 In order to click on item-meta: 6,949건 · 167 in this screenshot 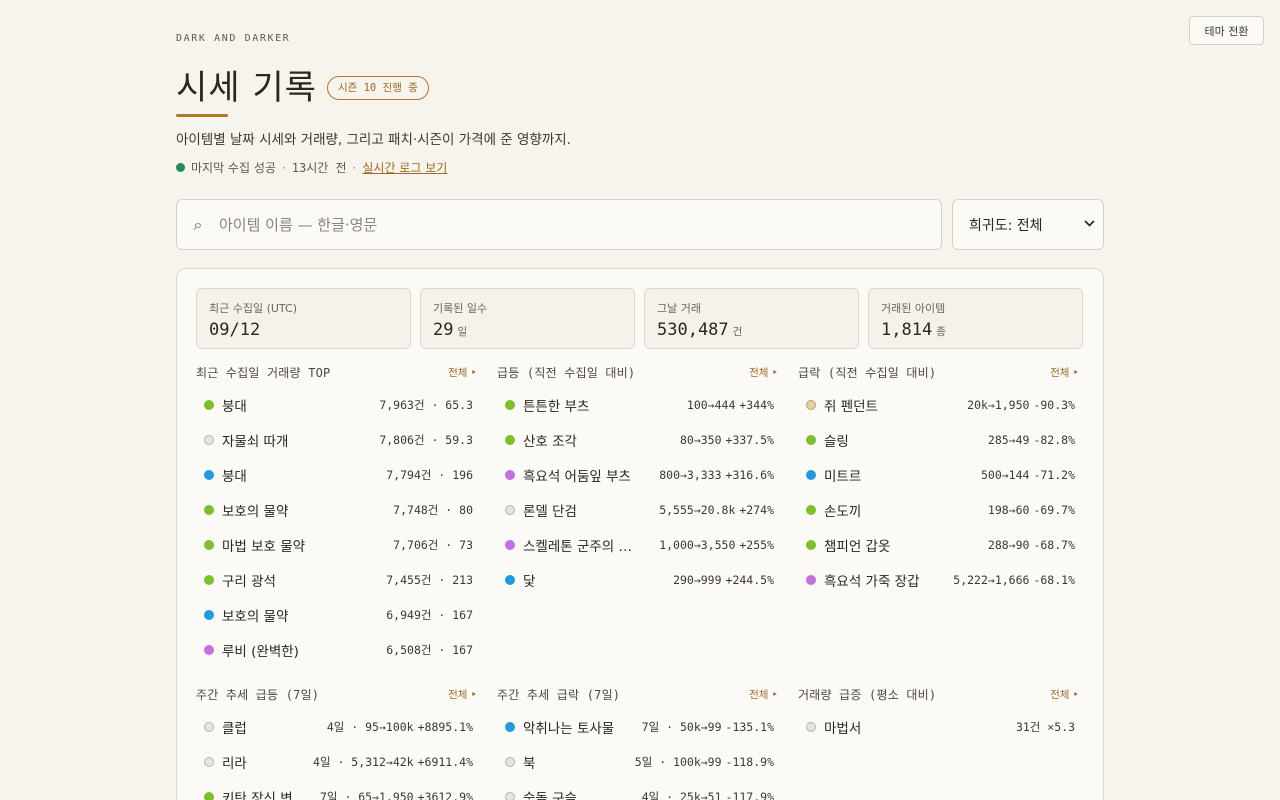, I will do `click(429, 614)`.